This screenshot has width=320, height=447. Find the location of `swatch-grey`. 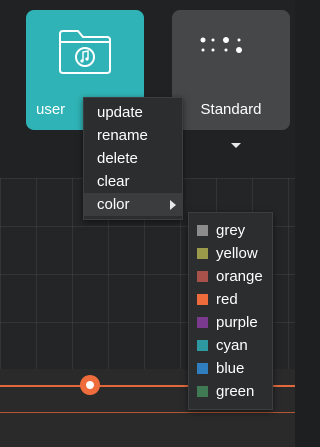

swatch-grey is located at coordinates (202, 230).